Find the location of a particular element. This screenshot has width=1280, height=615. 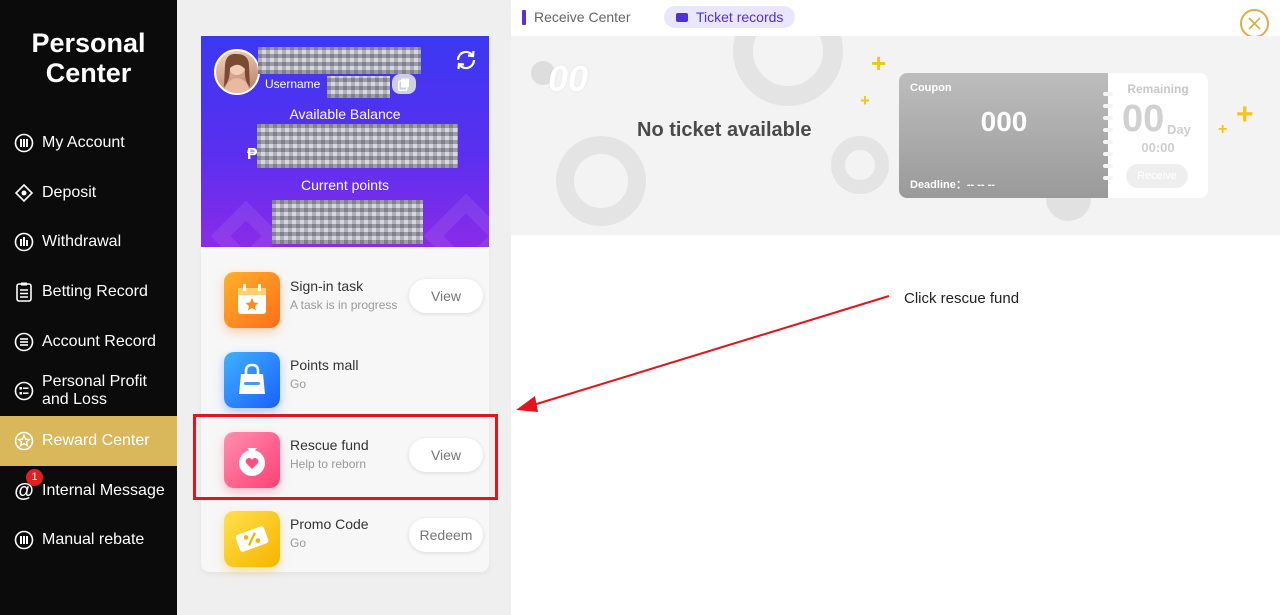

task-subtitle-points-mall: Go is located at coordinates (298, 384).